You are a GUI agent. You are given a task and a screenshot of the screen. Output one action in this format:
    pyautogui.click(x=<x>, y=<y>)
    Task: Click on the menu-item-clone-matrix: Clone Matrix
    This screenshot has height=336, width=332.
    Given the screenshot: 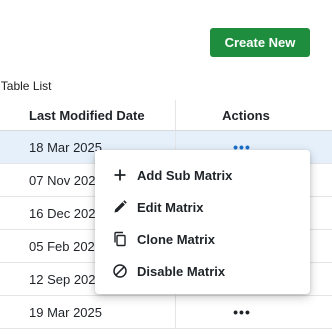 What is the action you would take?
    pyautogui.click(x=202, y=239)
    